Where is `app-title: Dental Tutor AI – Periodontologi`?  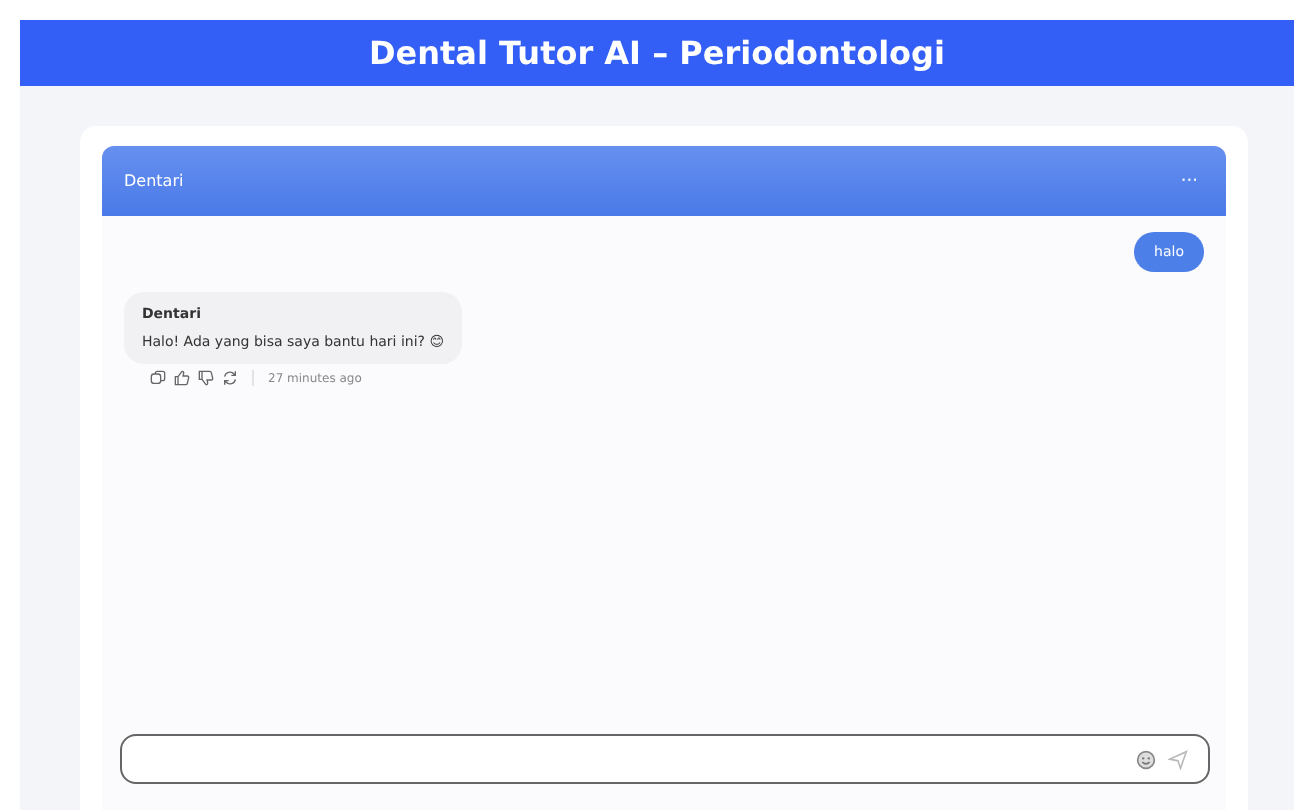
app-title: Dental Tutor AI – Periodontologi is located at coordinates (657, 53).